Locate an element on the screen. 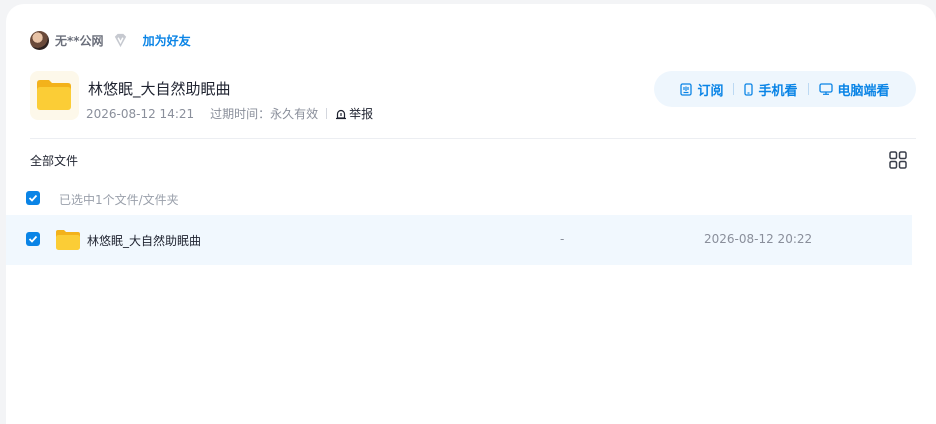 The image size is (936, 424). mobile-view-button: 手机看 is located at coordinates (770, 89).